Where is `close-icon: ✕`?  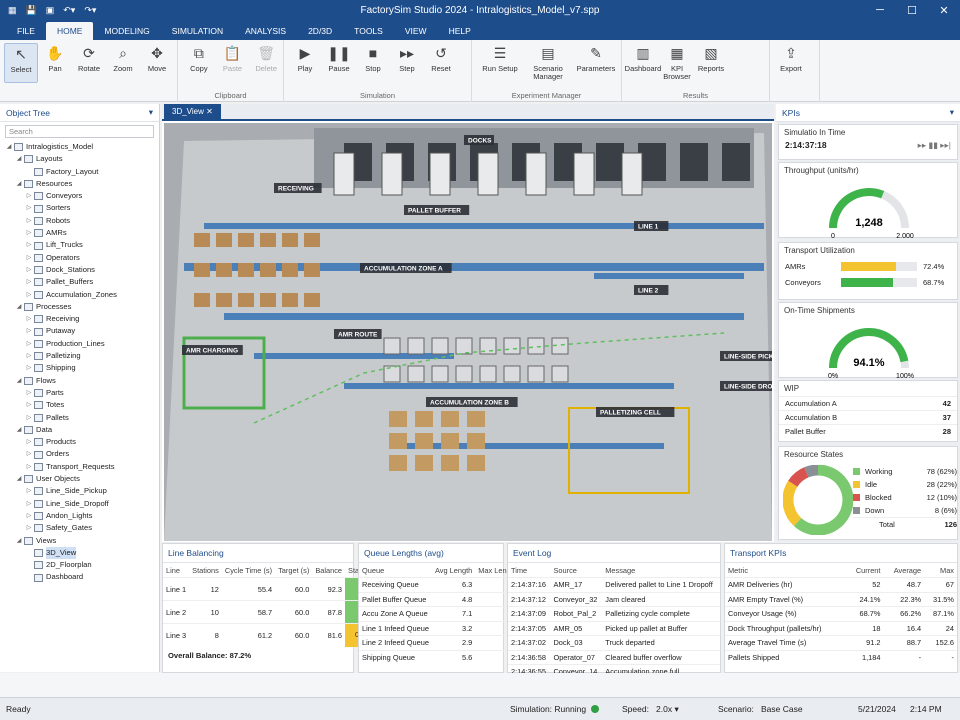
close-icon: ✕ is located at coordinates (944, 10).